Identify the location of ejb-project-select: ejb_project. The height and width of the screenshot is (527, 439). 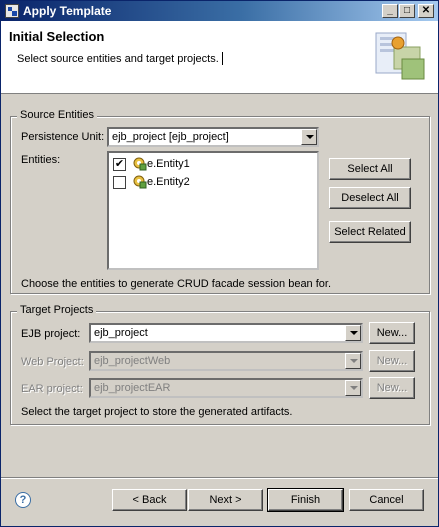
(226, 333).